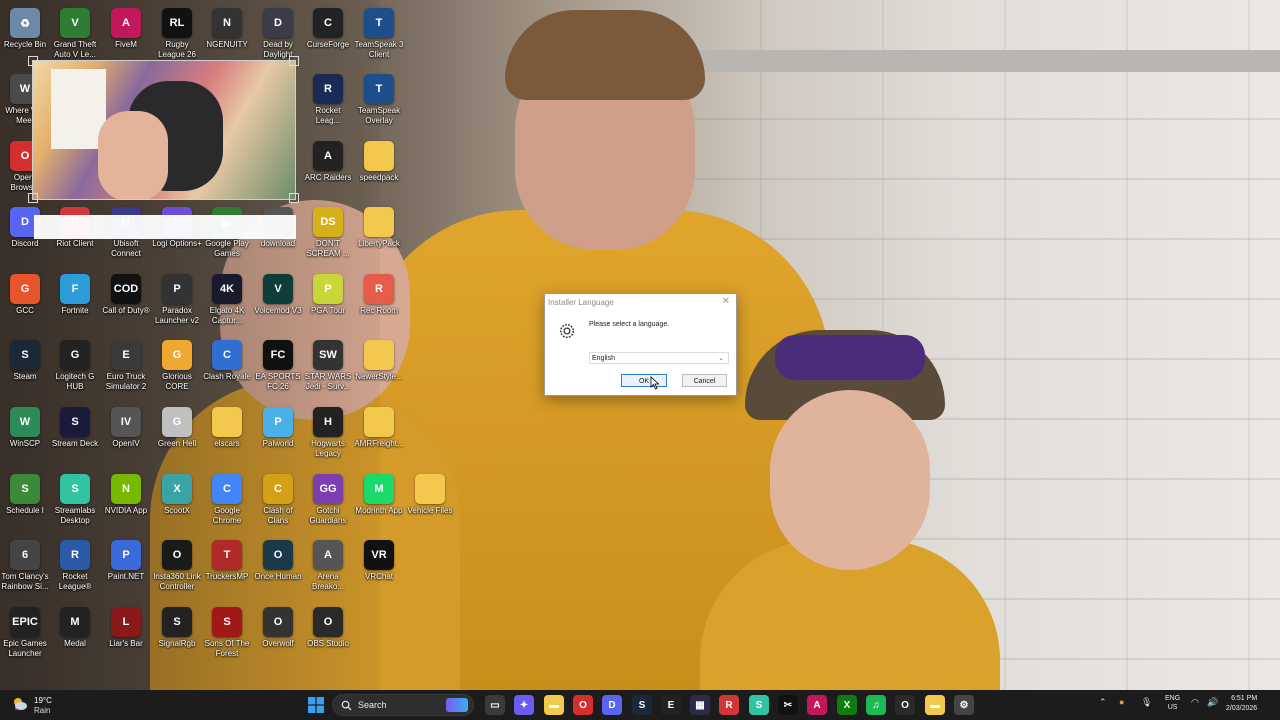 This screenshot has height=720, width=1280. What do you see at coordinates (328, 170) in the screenshot?
I see `desktop-icon: A ARC Raiders` at bounding box center [328, 170].